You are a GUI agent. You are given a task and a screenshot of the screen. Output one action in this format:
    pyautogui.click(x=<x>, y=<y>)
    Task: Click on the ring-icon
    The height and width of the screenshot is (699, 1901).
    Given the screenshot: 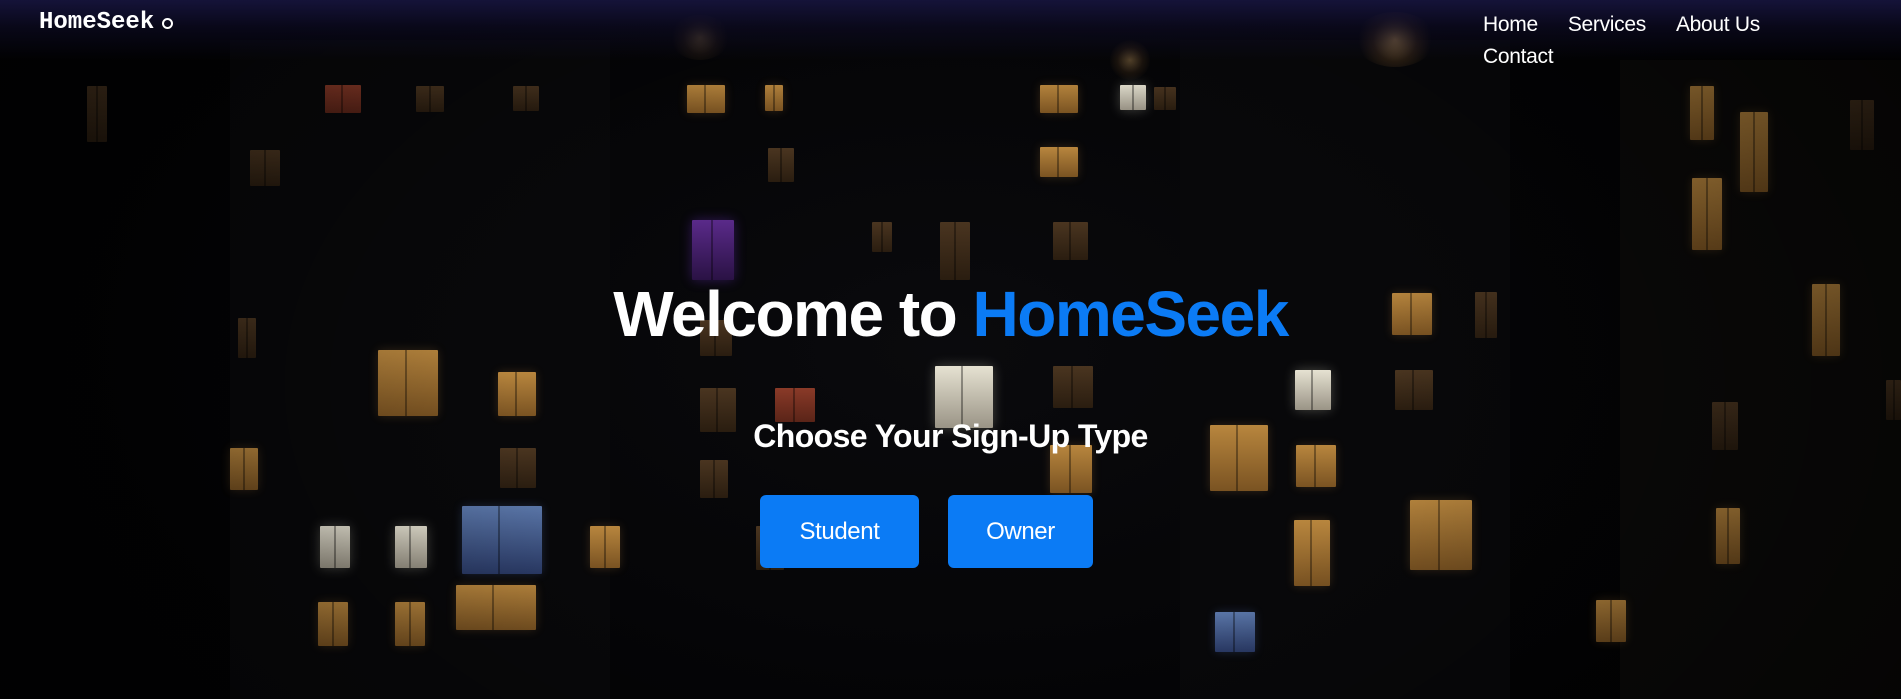 What is the action you would take?
    pyautogui.click(x=168, y=23)
    